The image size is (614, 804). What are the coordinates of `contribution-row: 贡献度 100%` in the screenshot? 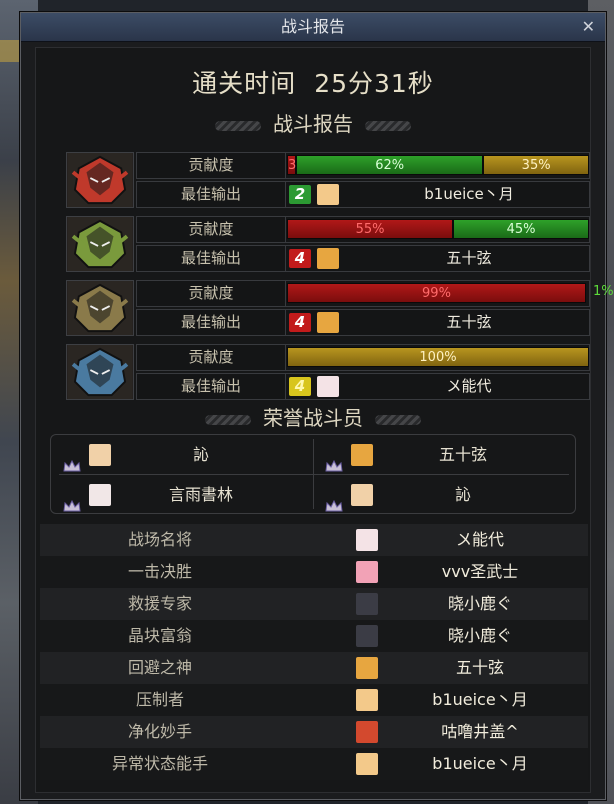 It's located at (363, 357).